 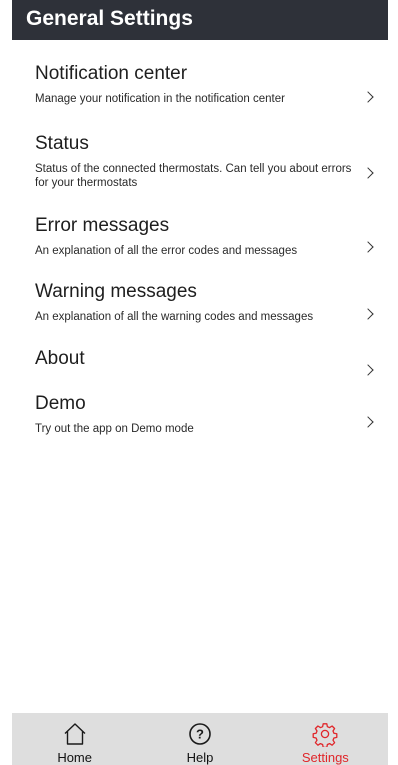 I want to click on header: General Settings, so click(x=200, y=20).